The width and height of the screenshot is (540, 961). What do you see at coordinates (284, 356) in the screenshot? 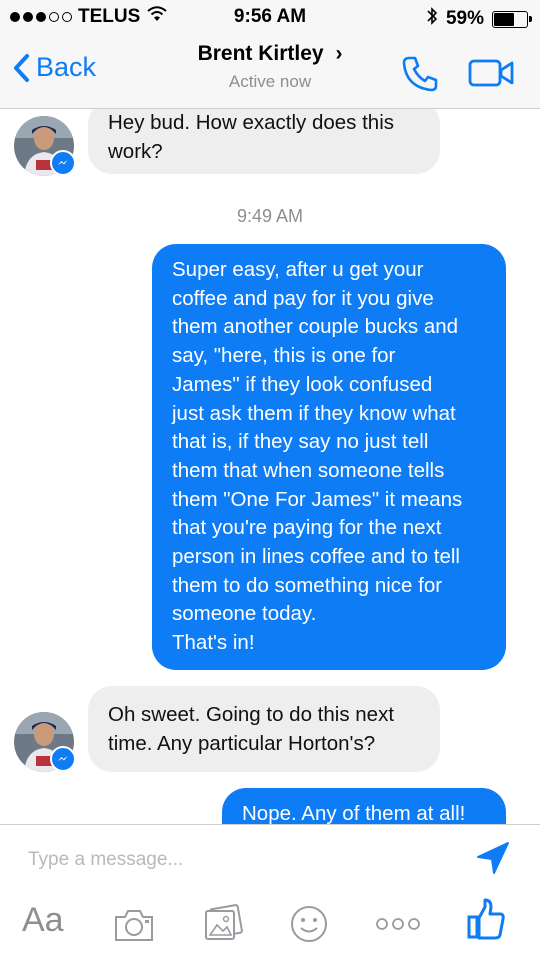
I see `message-line: say, "here, this is one for` at bounding box center [284, 356].